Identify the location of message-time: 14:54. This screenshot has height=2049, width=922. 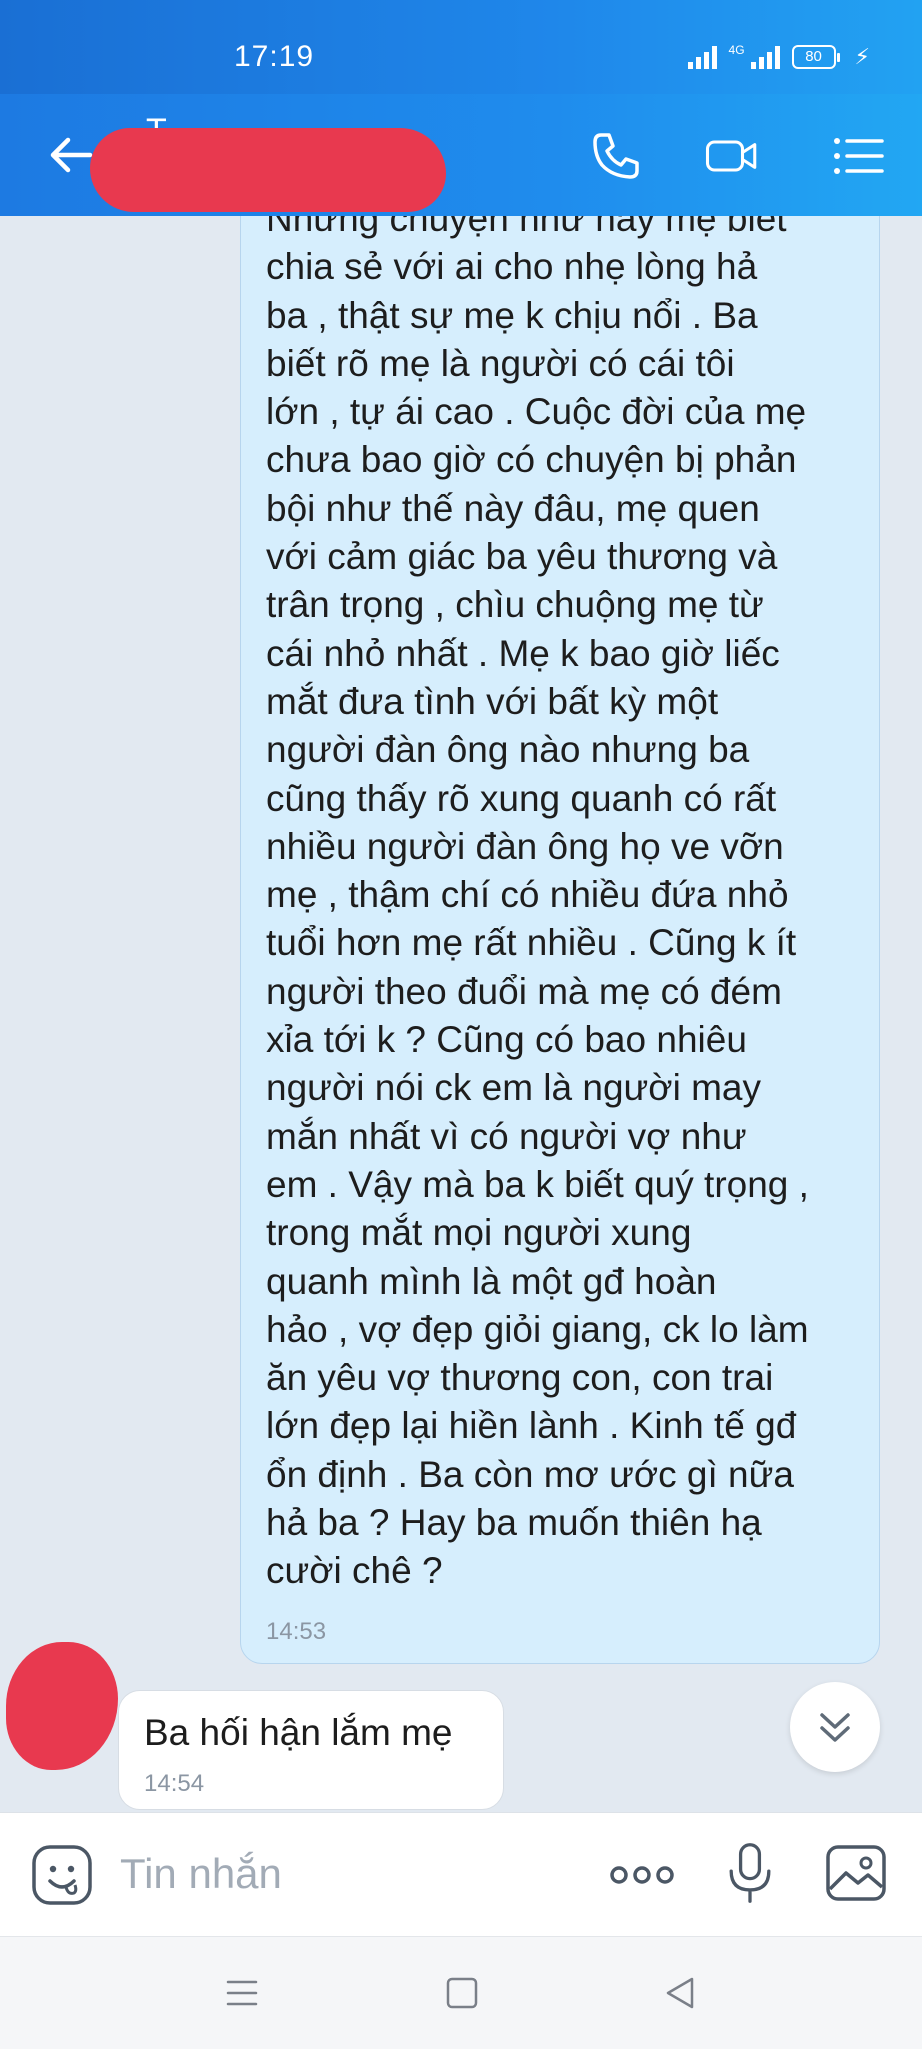
(174, 1783).